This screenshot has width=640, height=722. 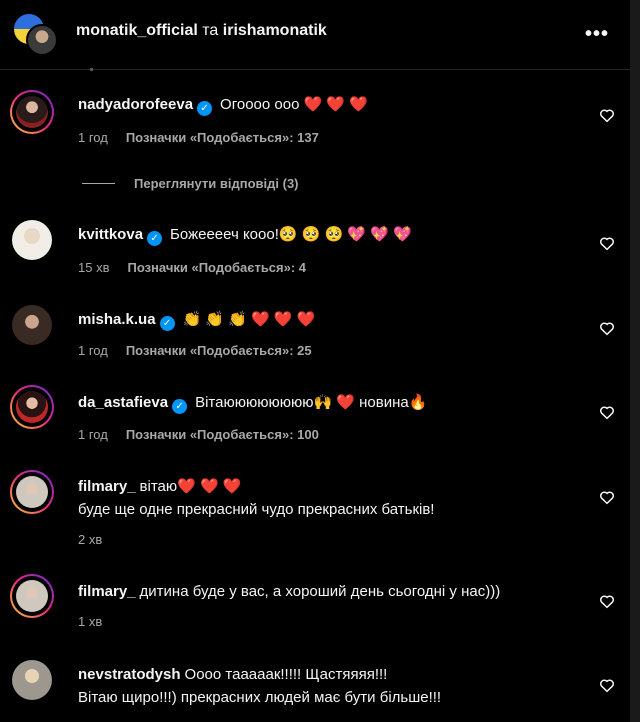 I want to click on replies-dash, so click(x=98, y=183).